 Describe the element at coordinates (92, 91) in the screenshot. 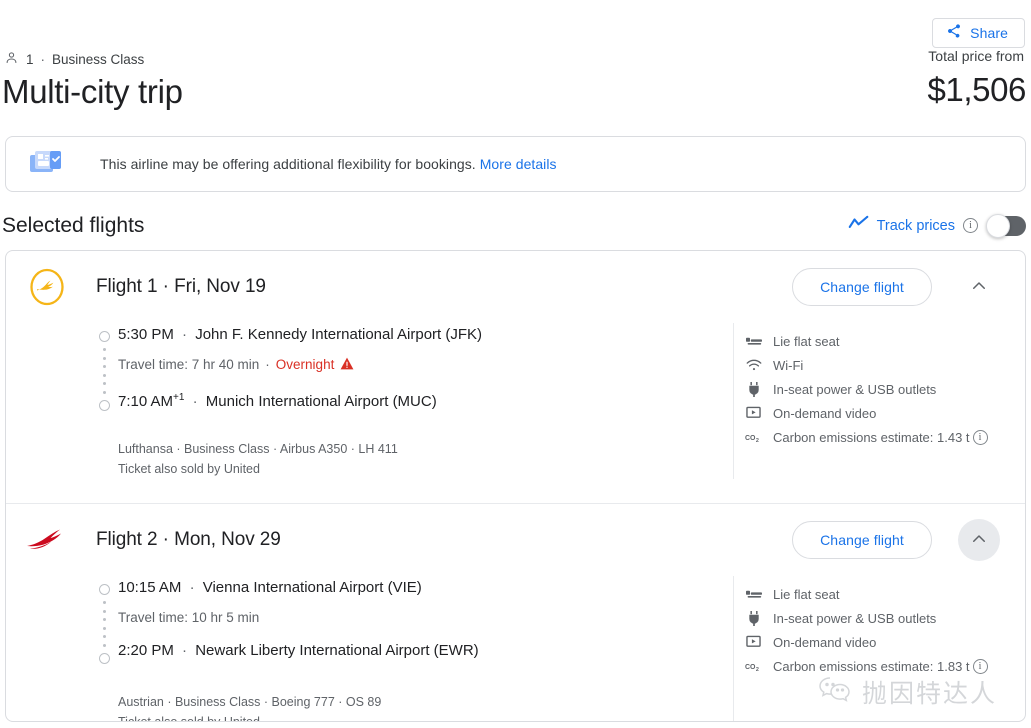

I see `page-title: Multi-city trip` at that location.